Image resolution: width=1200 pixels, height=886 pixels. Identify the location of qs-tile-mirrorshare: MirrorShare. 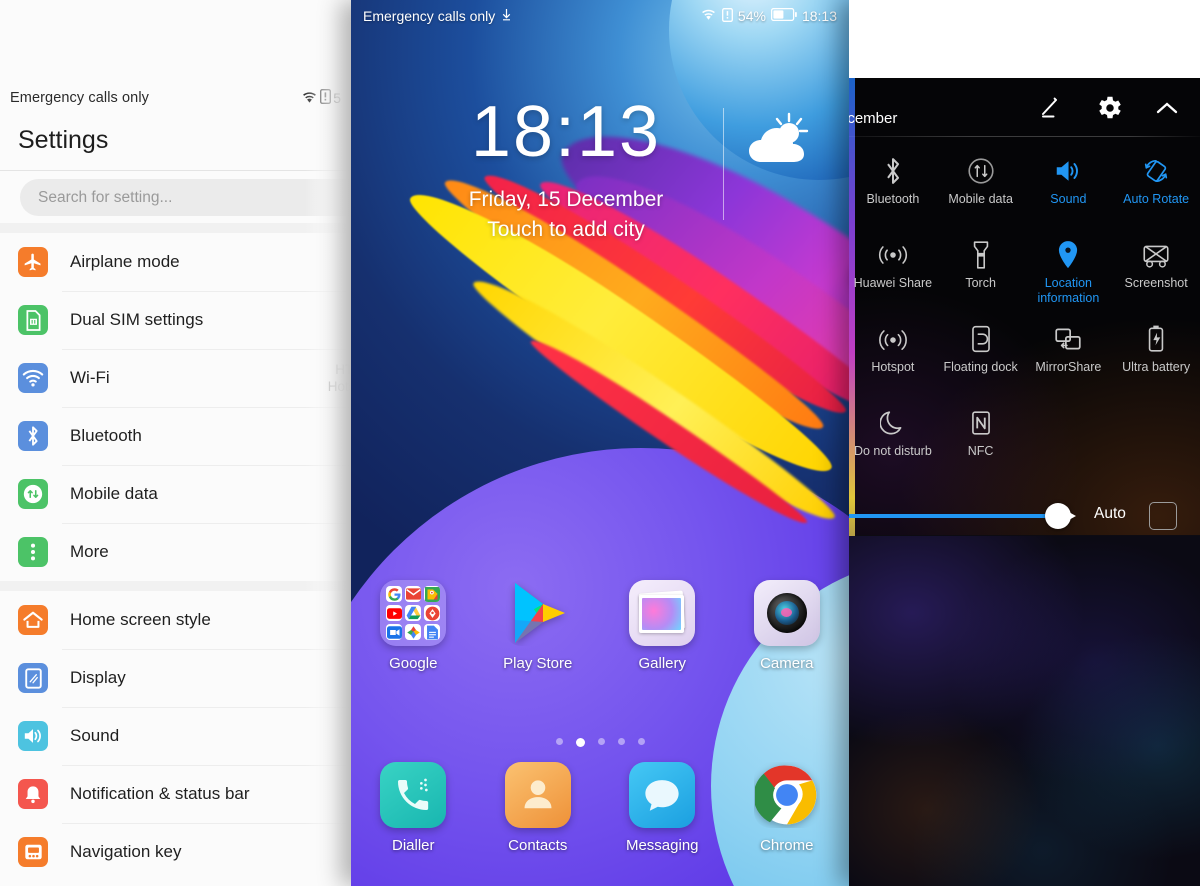
(1069, 356).